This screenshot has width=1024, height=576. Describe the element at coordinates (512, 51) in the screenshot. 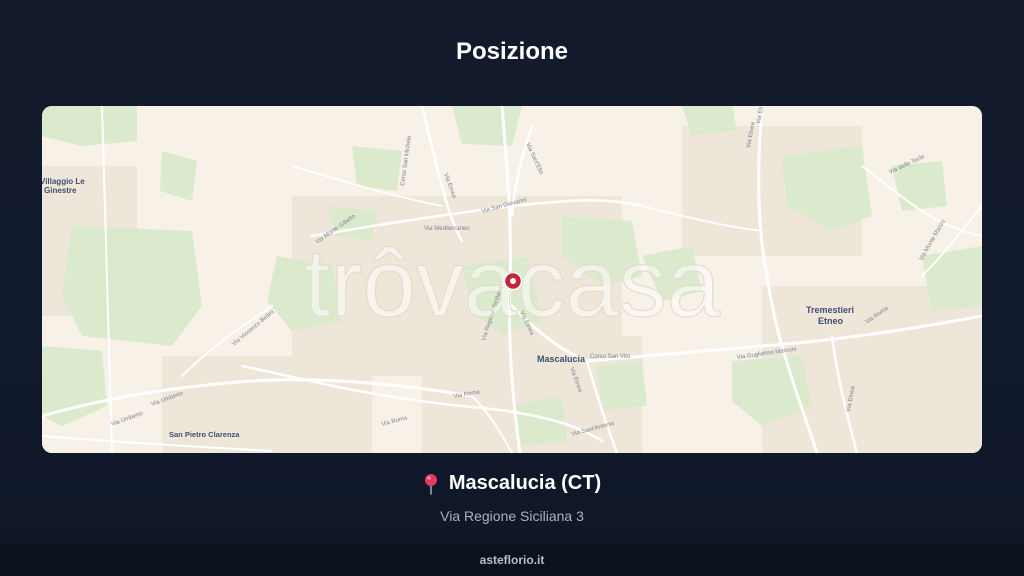

I see `page-title: Posizione` at that location.